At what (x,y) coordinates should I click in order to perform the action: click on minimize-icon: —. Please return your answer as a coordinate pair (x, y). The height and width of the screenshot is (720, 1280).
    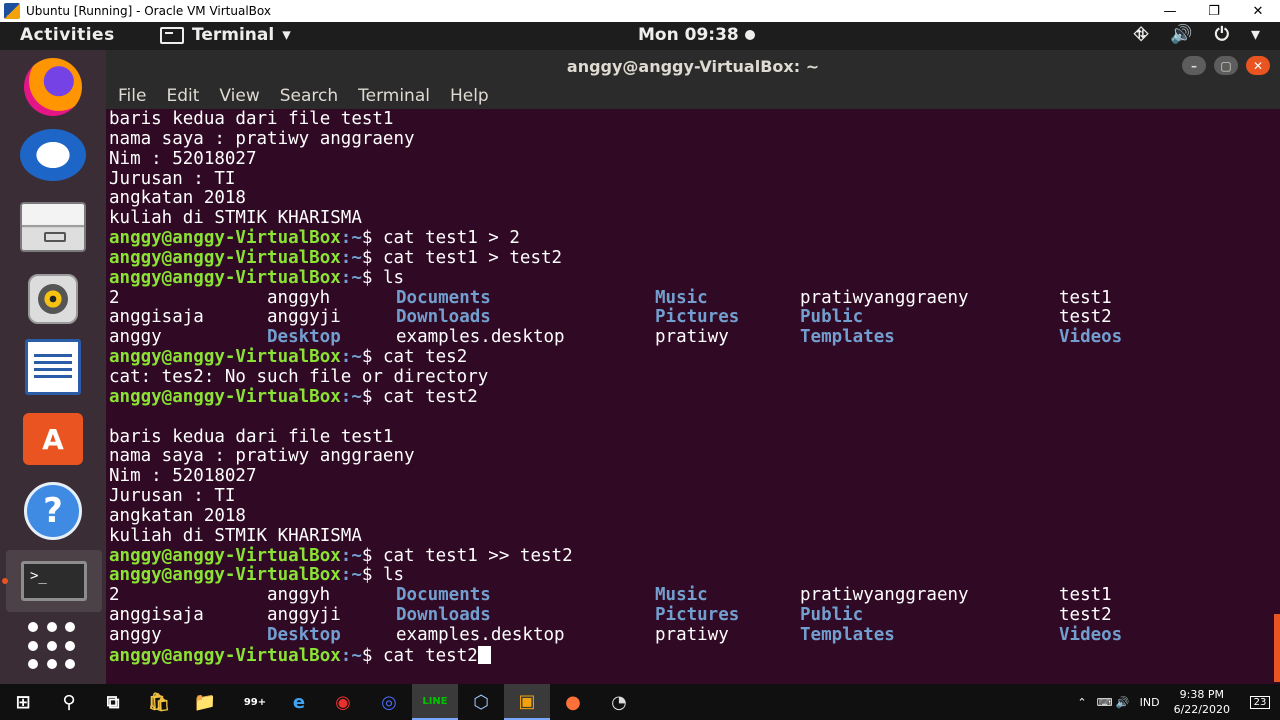
    Looking at the image, I should click on (1170, 11).